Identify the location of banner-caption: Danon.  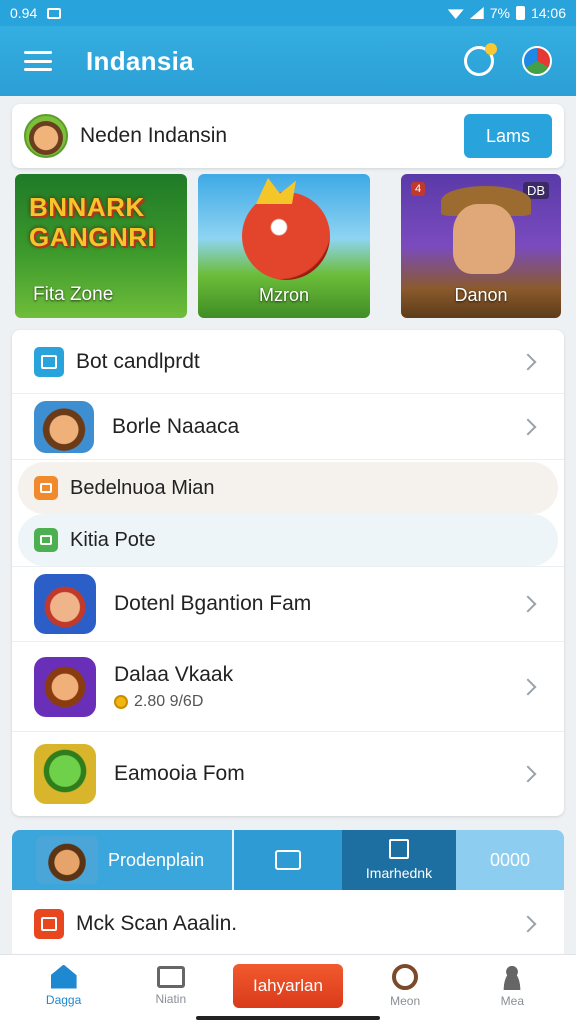
(481, 295).